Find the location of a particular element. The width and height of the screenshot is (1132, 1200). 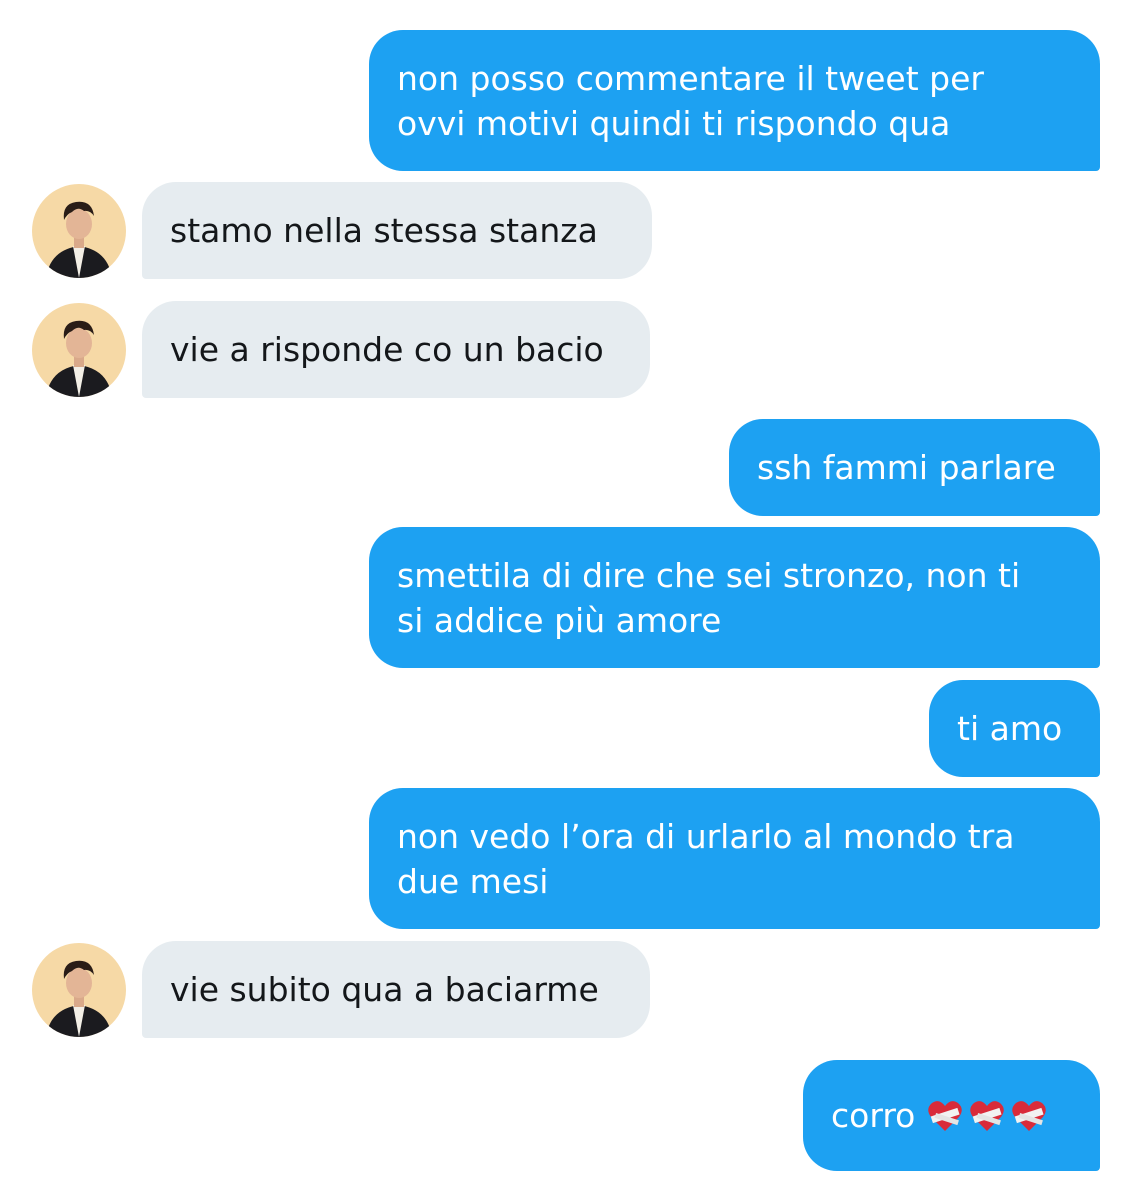

incoming-message-bubble: stamo nella stessa stanza is located at coordinates (397, 230).